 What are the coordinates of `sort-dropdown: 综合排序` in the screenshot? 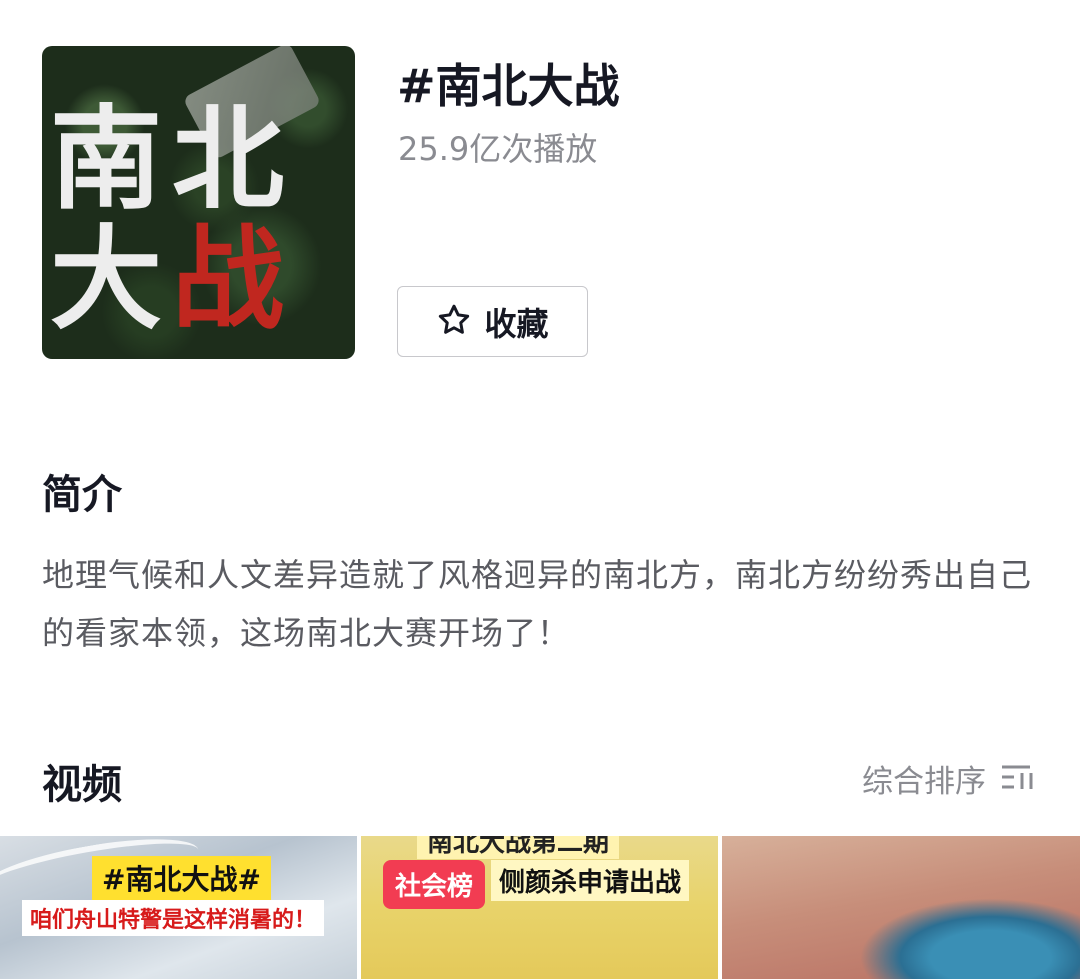 It's located at (950, 778).